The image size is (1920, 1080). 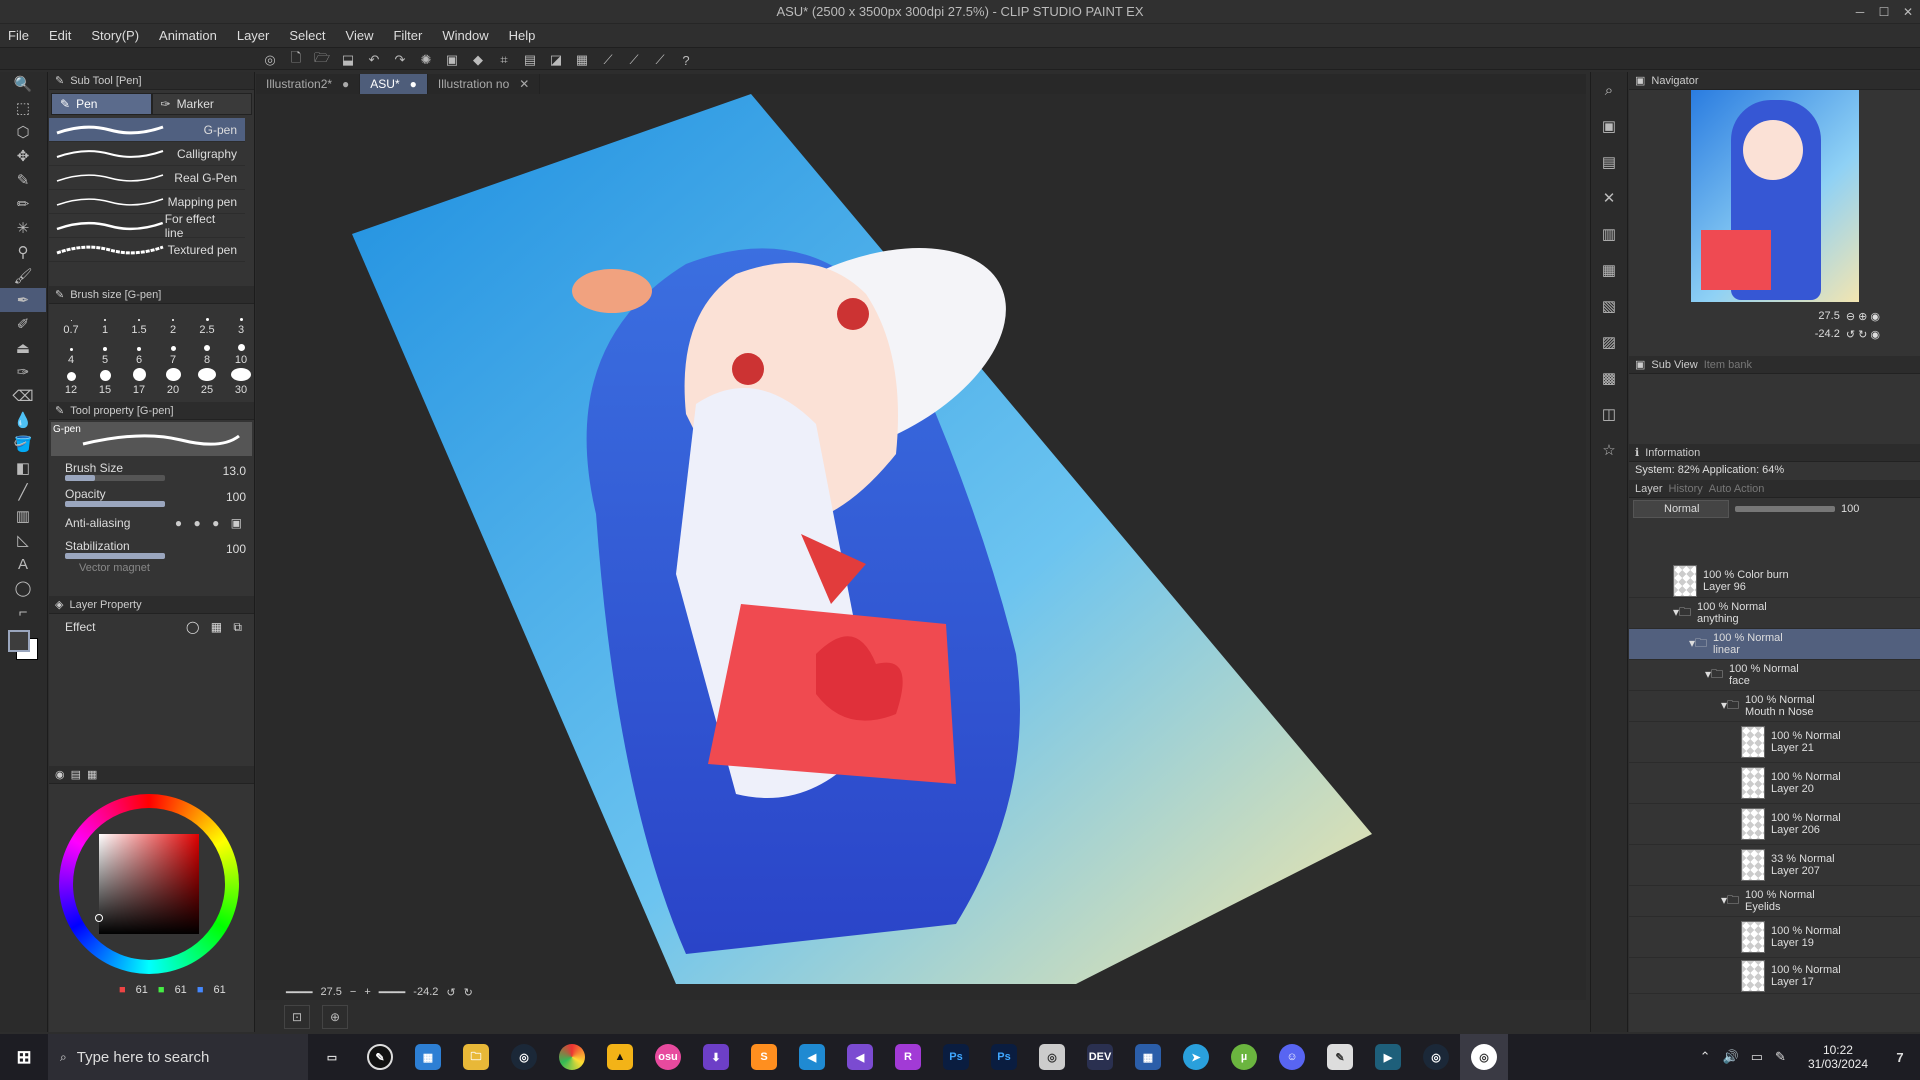 What do you see at coordinates (716, 1057) in the screenshot?
I see `download-app-icon: ⬇` at bounding box center [716, 1057].